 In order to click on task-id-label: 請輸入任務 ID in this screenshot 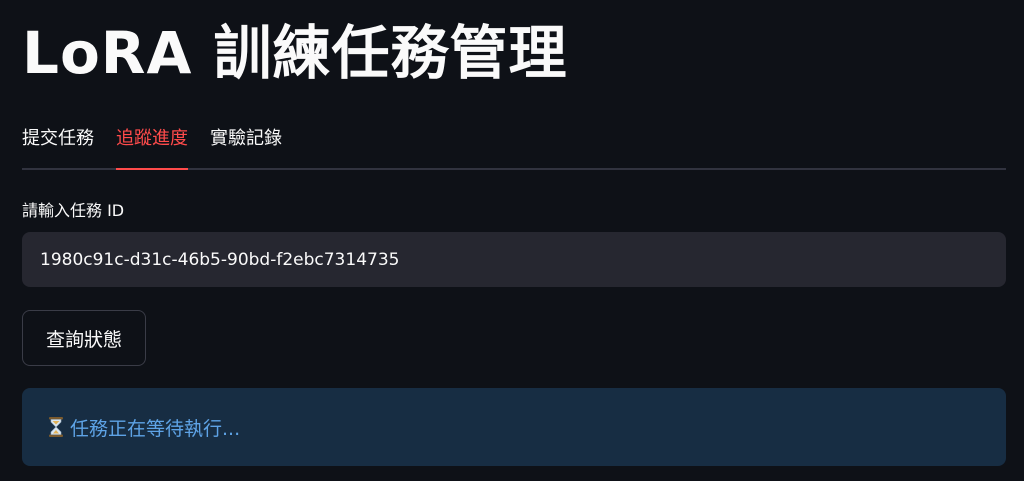, I will do `click(73, 210)`.